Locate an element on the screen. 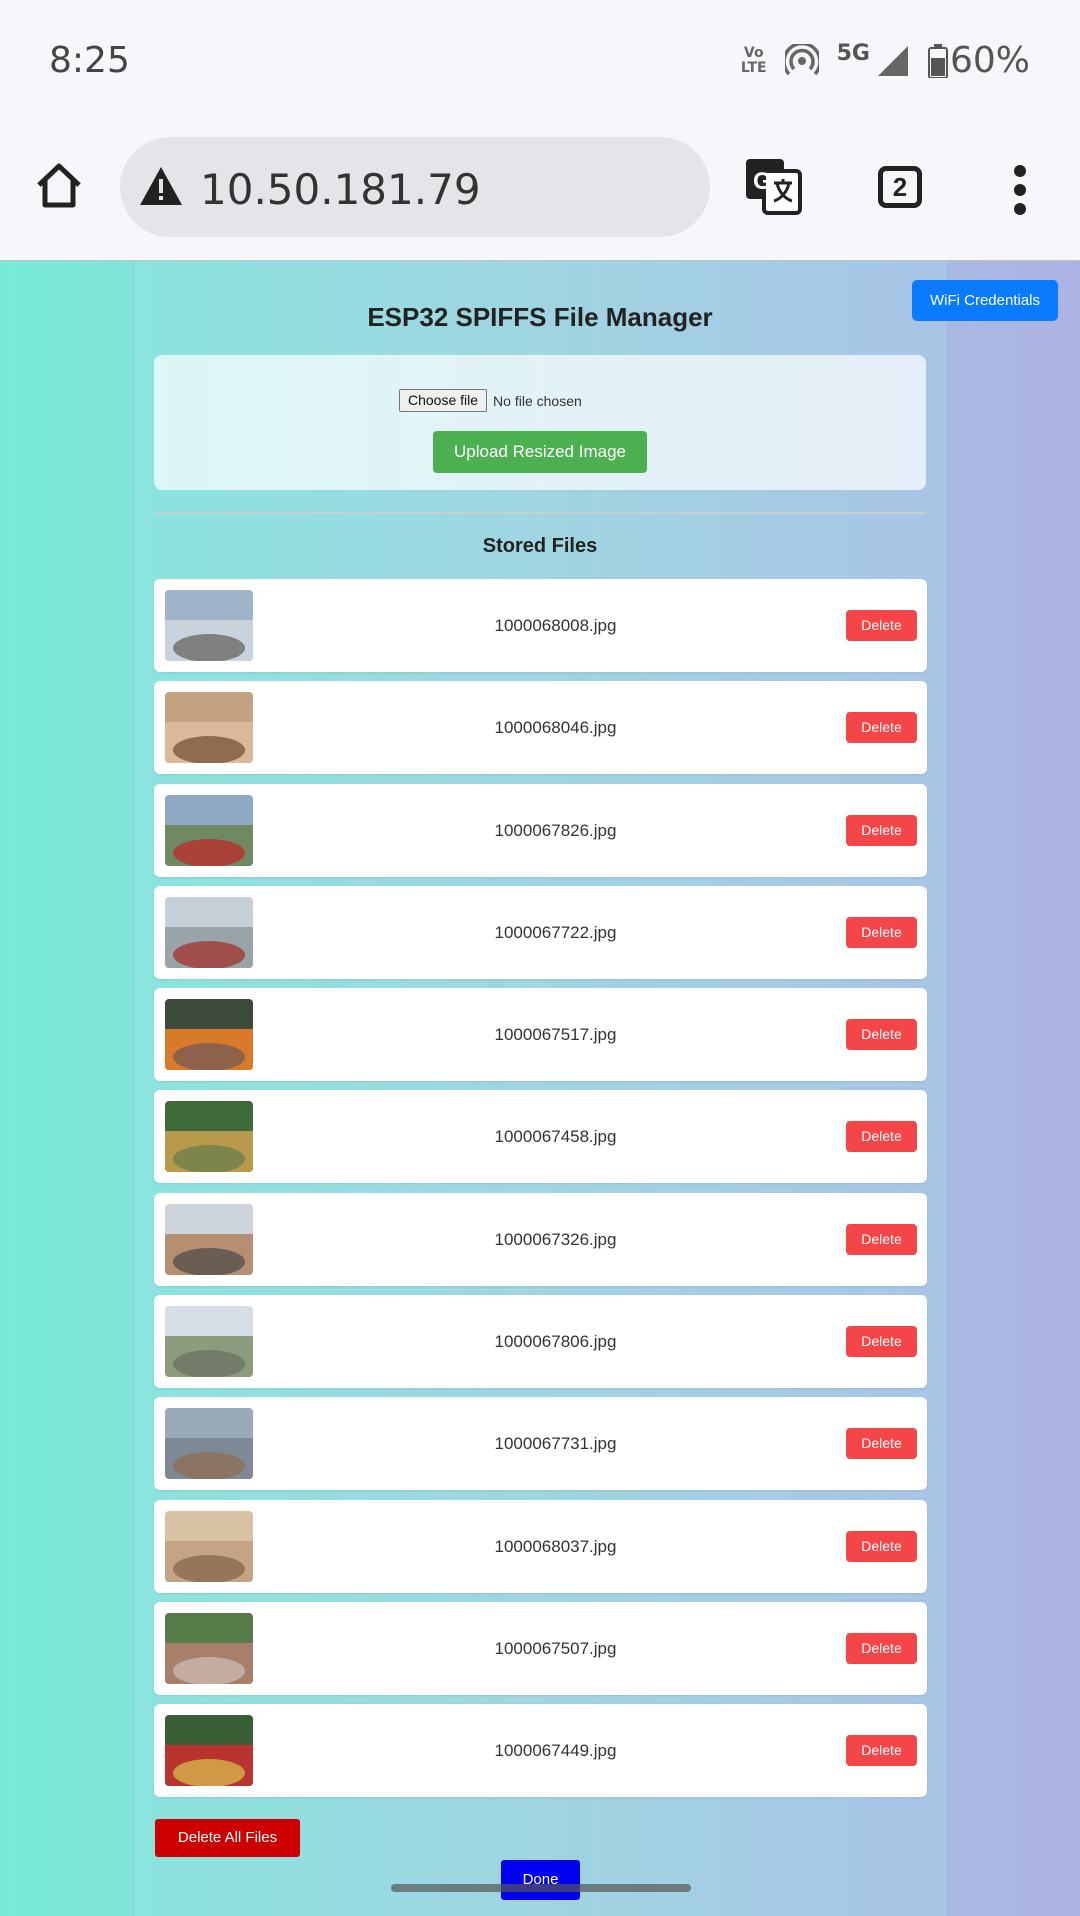 Image resolution: width=1080 pixels, height=1916 pixels. tab-switcher-button: 2 is located at coordinates (900, 187).